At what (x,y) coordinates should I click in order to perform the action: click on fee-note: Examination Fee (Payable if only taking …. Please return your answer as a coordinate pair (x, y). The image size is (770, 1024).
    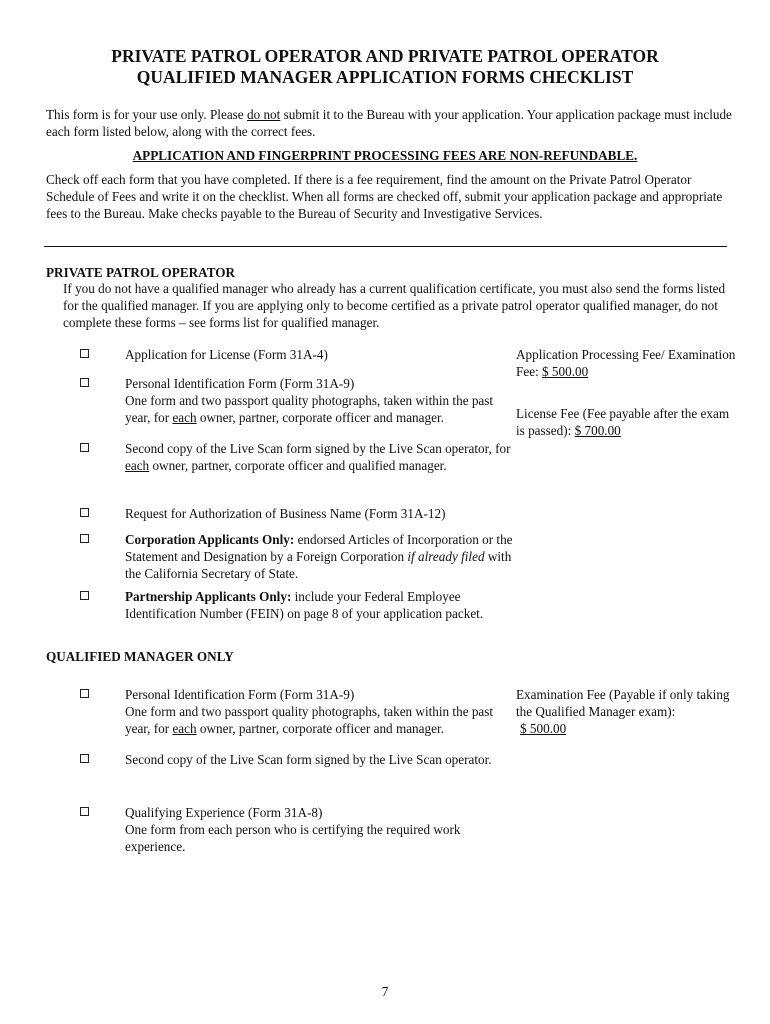
    Looking at the image, I should click on (623, 711).